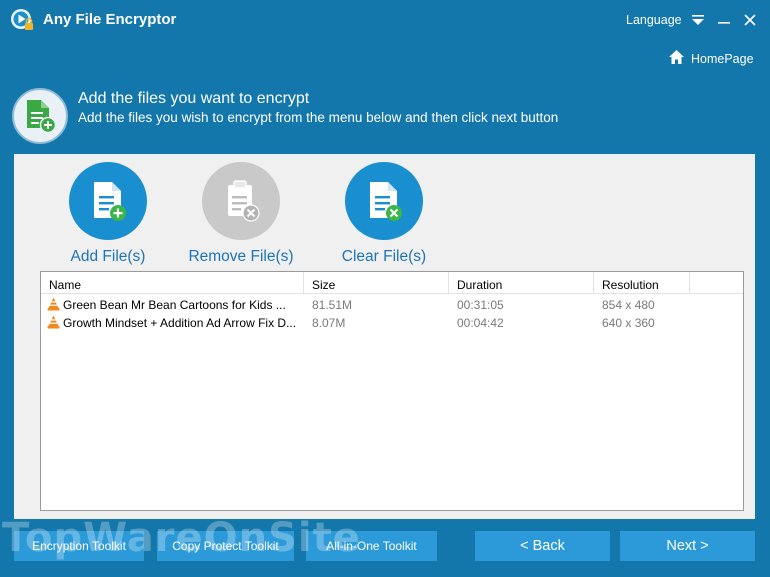 The width and height of the screenshot is (770, 577). What do you see at coordinates (329, 323) in the screenshot?
I see `file-size: 8.07M` at bounding box center [329, 323].